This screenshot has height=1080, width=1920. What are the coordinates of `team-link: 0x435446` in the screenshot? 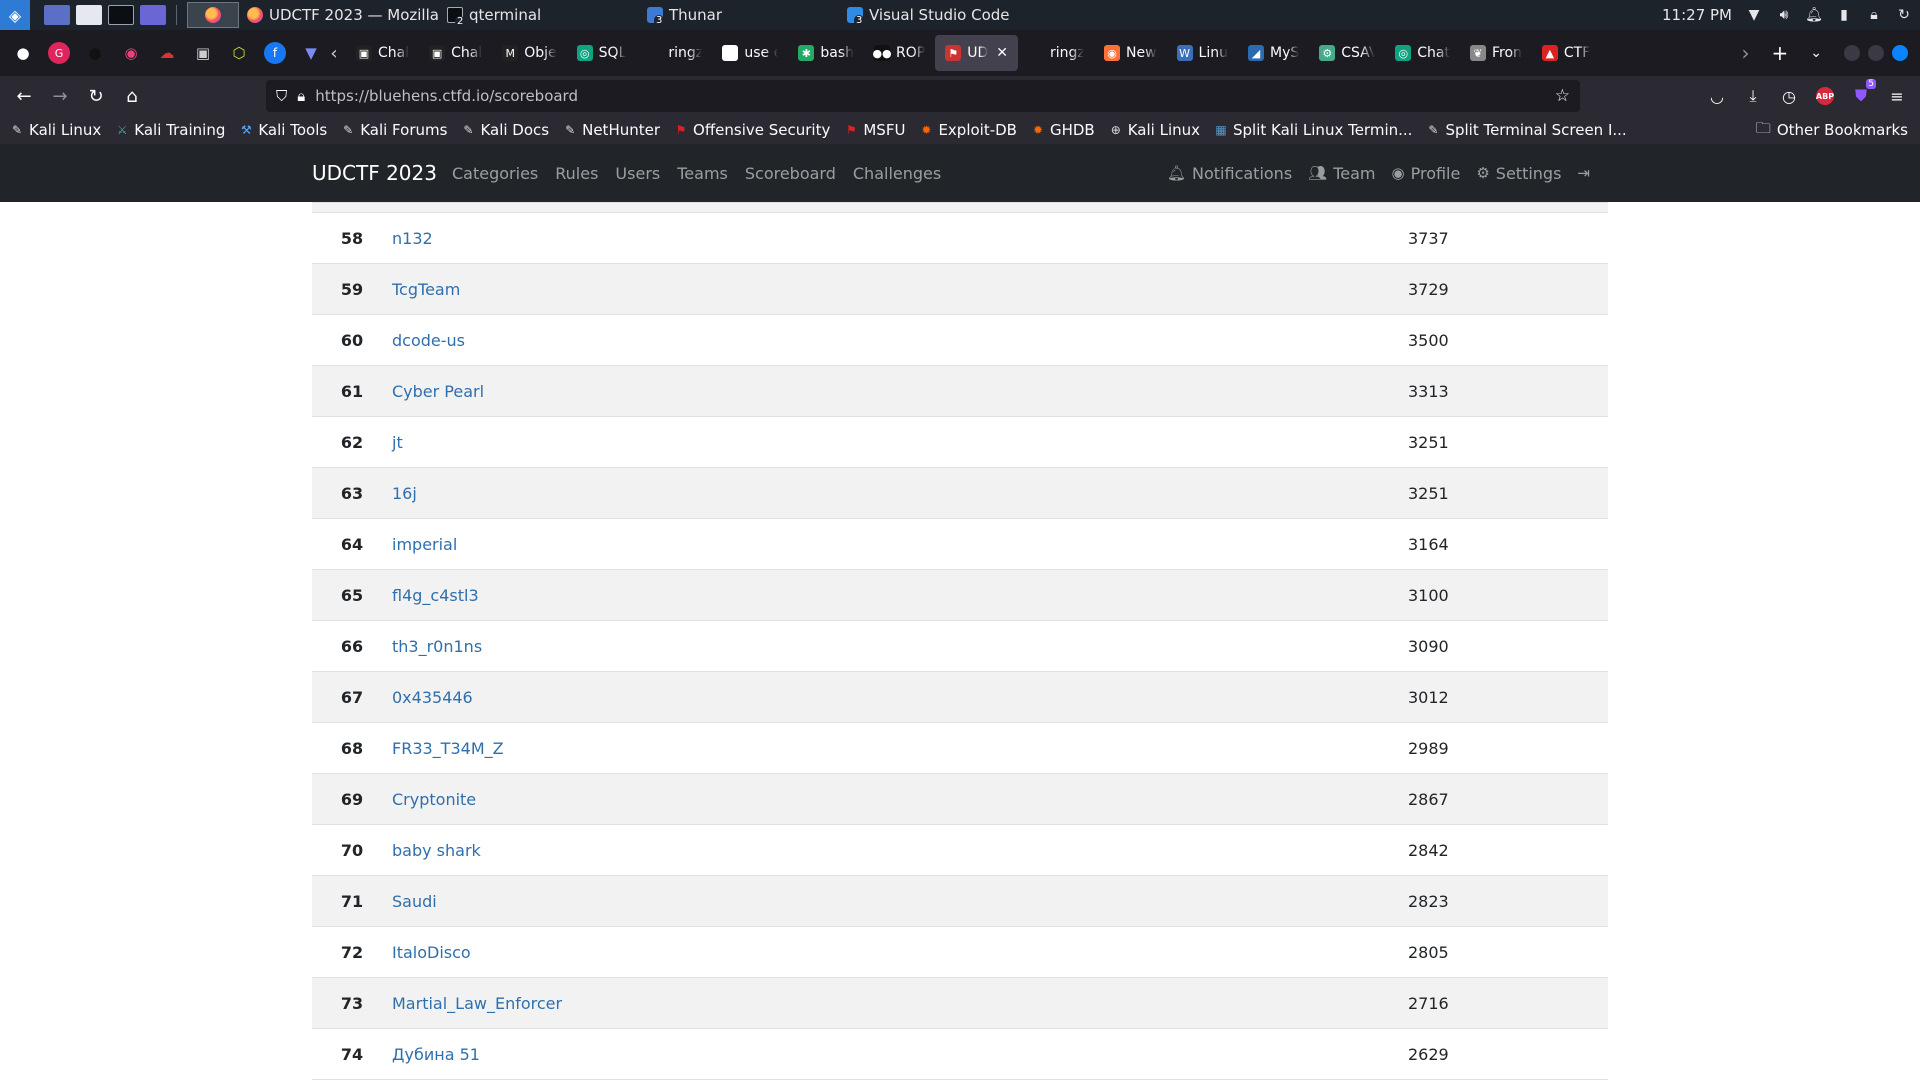 It's located at (432, 697).